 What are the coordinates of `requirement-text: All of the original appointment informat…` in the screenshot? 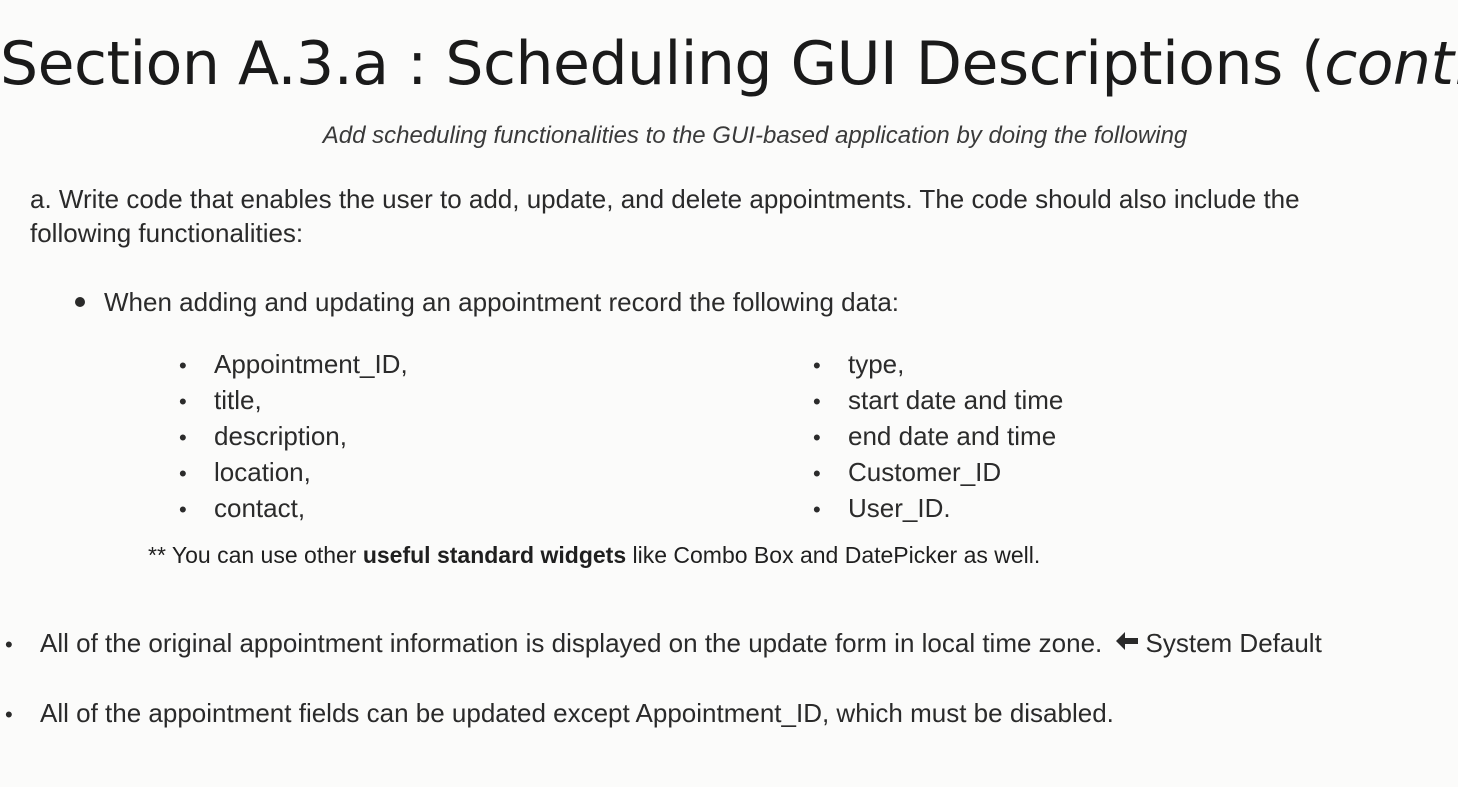 It's located at (571, 643).